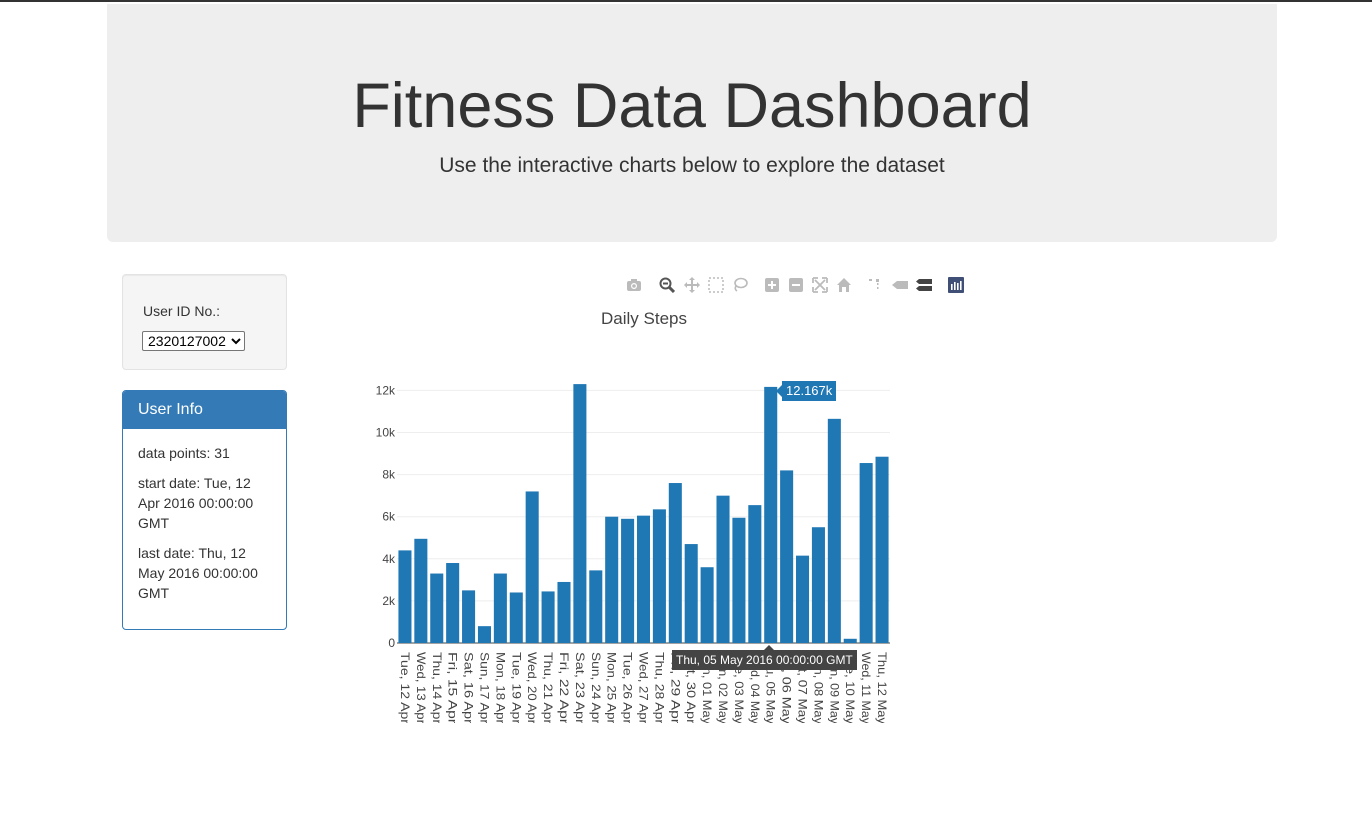 The height and width of the screenshot is (820, 1372). What do you see at coordinates (389, 601) in the screenshot?
I see `y-tick-label: 2k` at bounding box center [389, 601].